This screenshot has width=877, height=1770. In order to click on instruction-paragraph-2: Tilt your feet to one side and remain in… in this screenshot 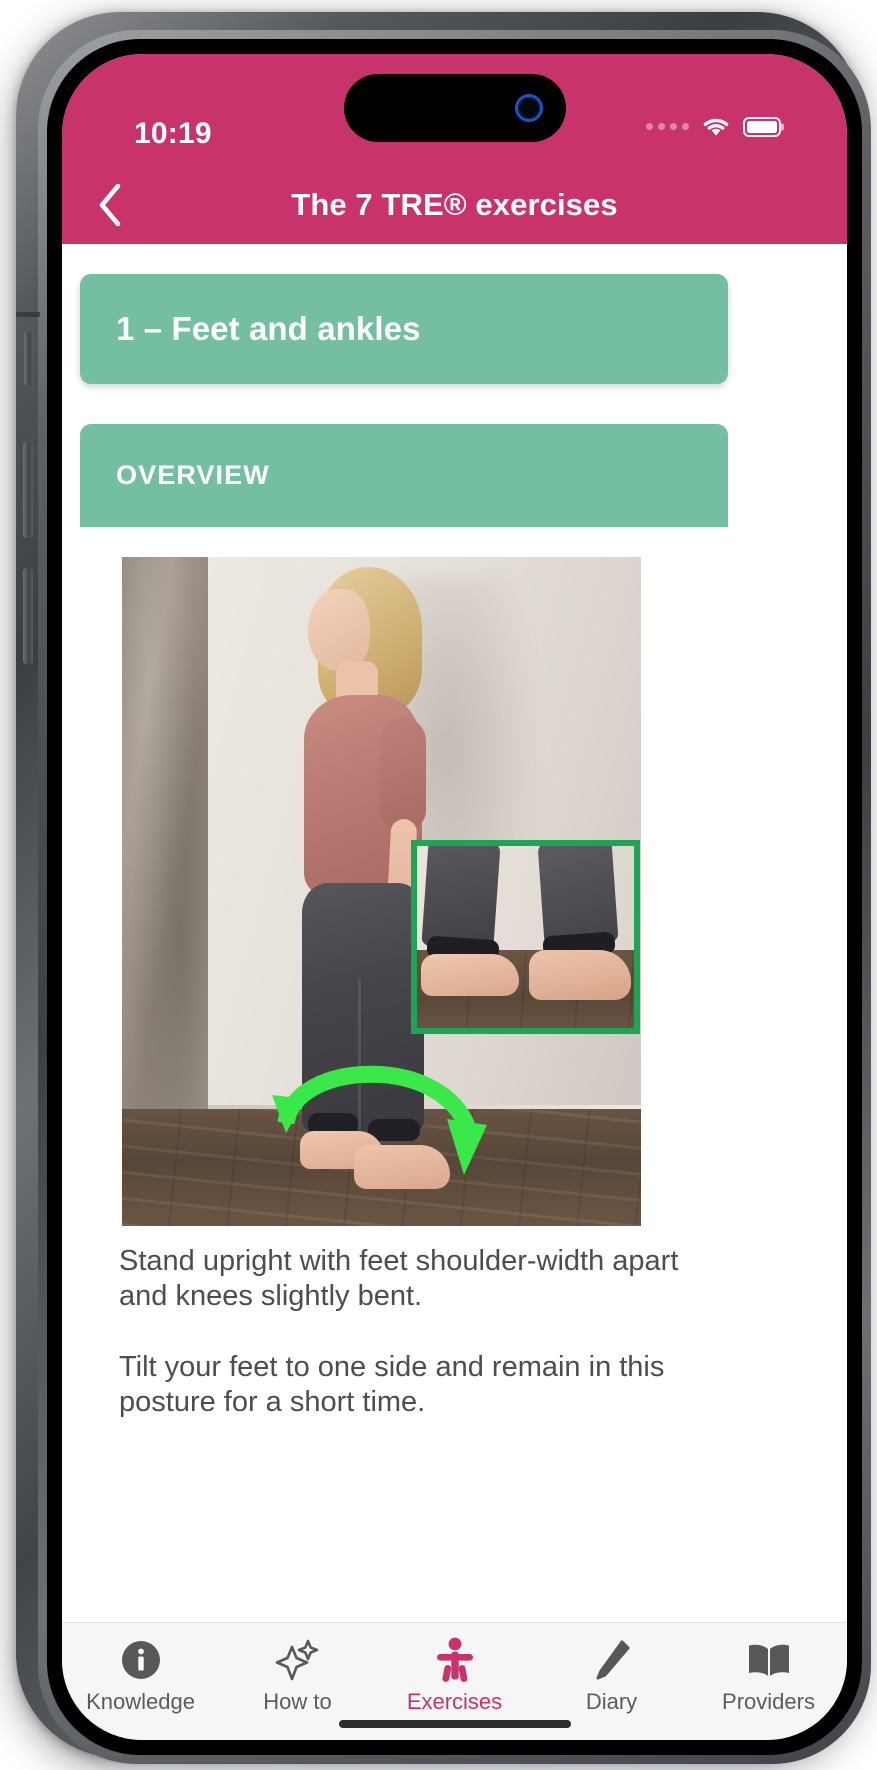, I will do `click(392, 1385)`.